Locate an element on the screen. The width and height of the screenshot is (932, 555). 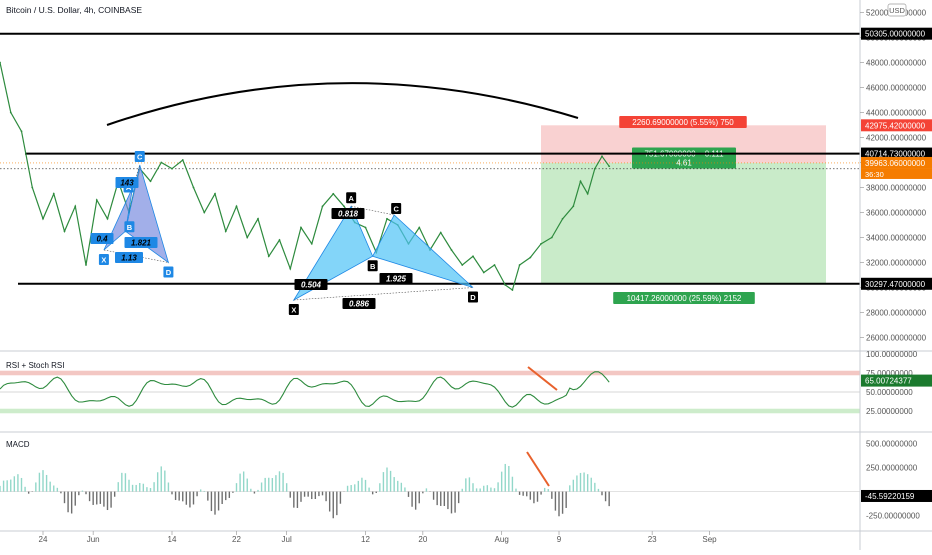
time-axis-tick-label: 23 is located at coordinates (652, 539).